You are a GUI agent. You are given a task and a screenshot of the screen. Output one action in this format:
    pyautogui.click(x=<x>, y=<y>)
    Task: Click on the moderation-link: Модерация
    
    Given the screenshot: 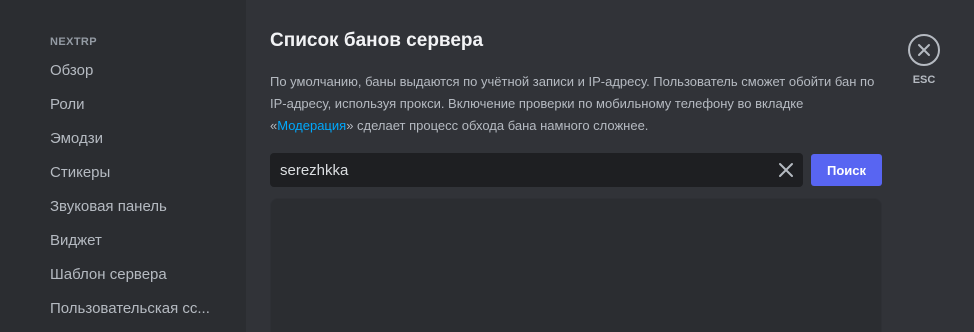 What is the action you would take?
    pyautogui.click(x=311, y=125)
    